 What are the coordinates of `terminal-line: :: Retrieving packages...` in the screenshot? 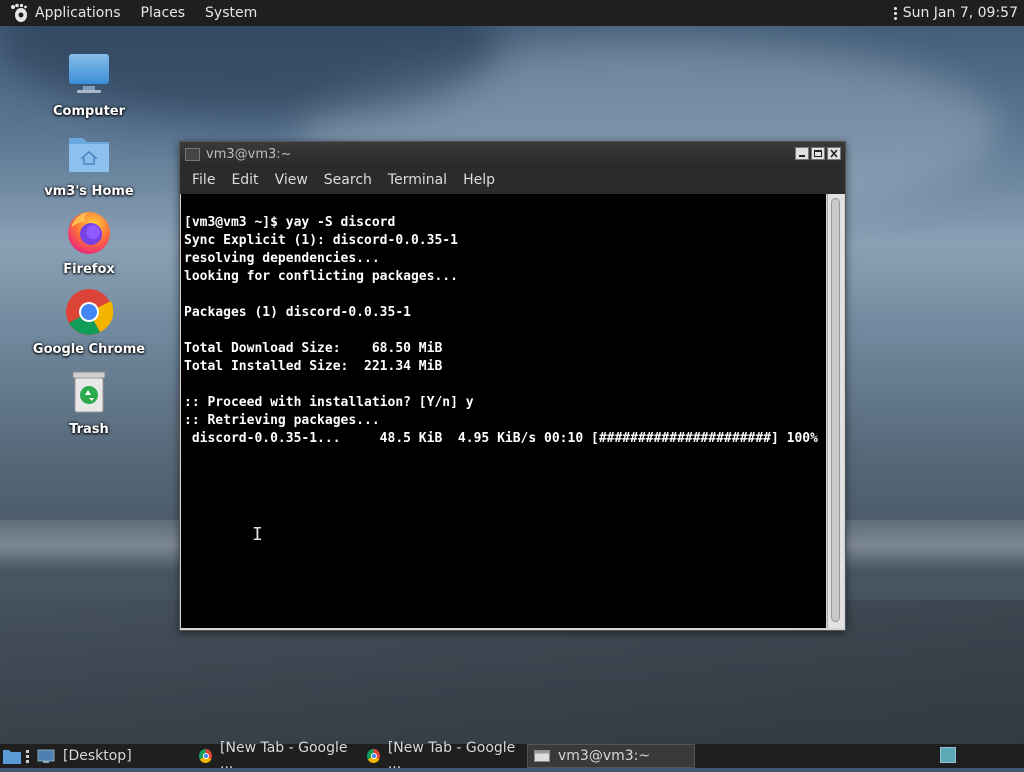 It's located at (282, 420).